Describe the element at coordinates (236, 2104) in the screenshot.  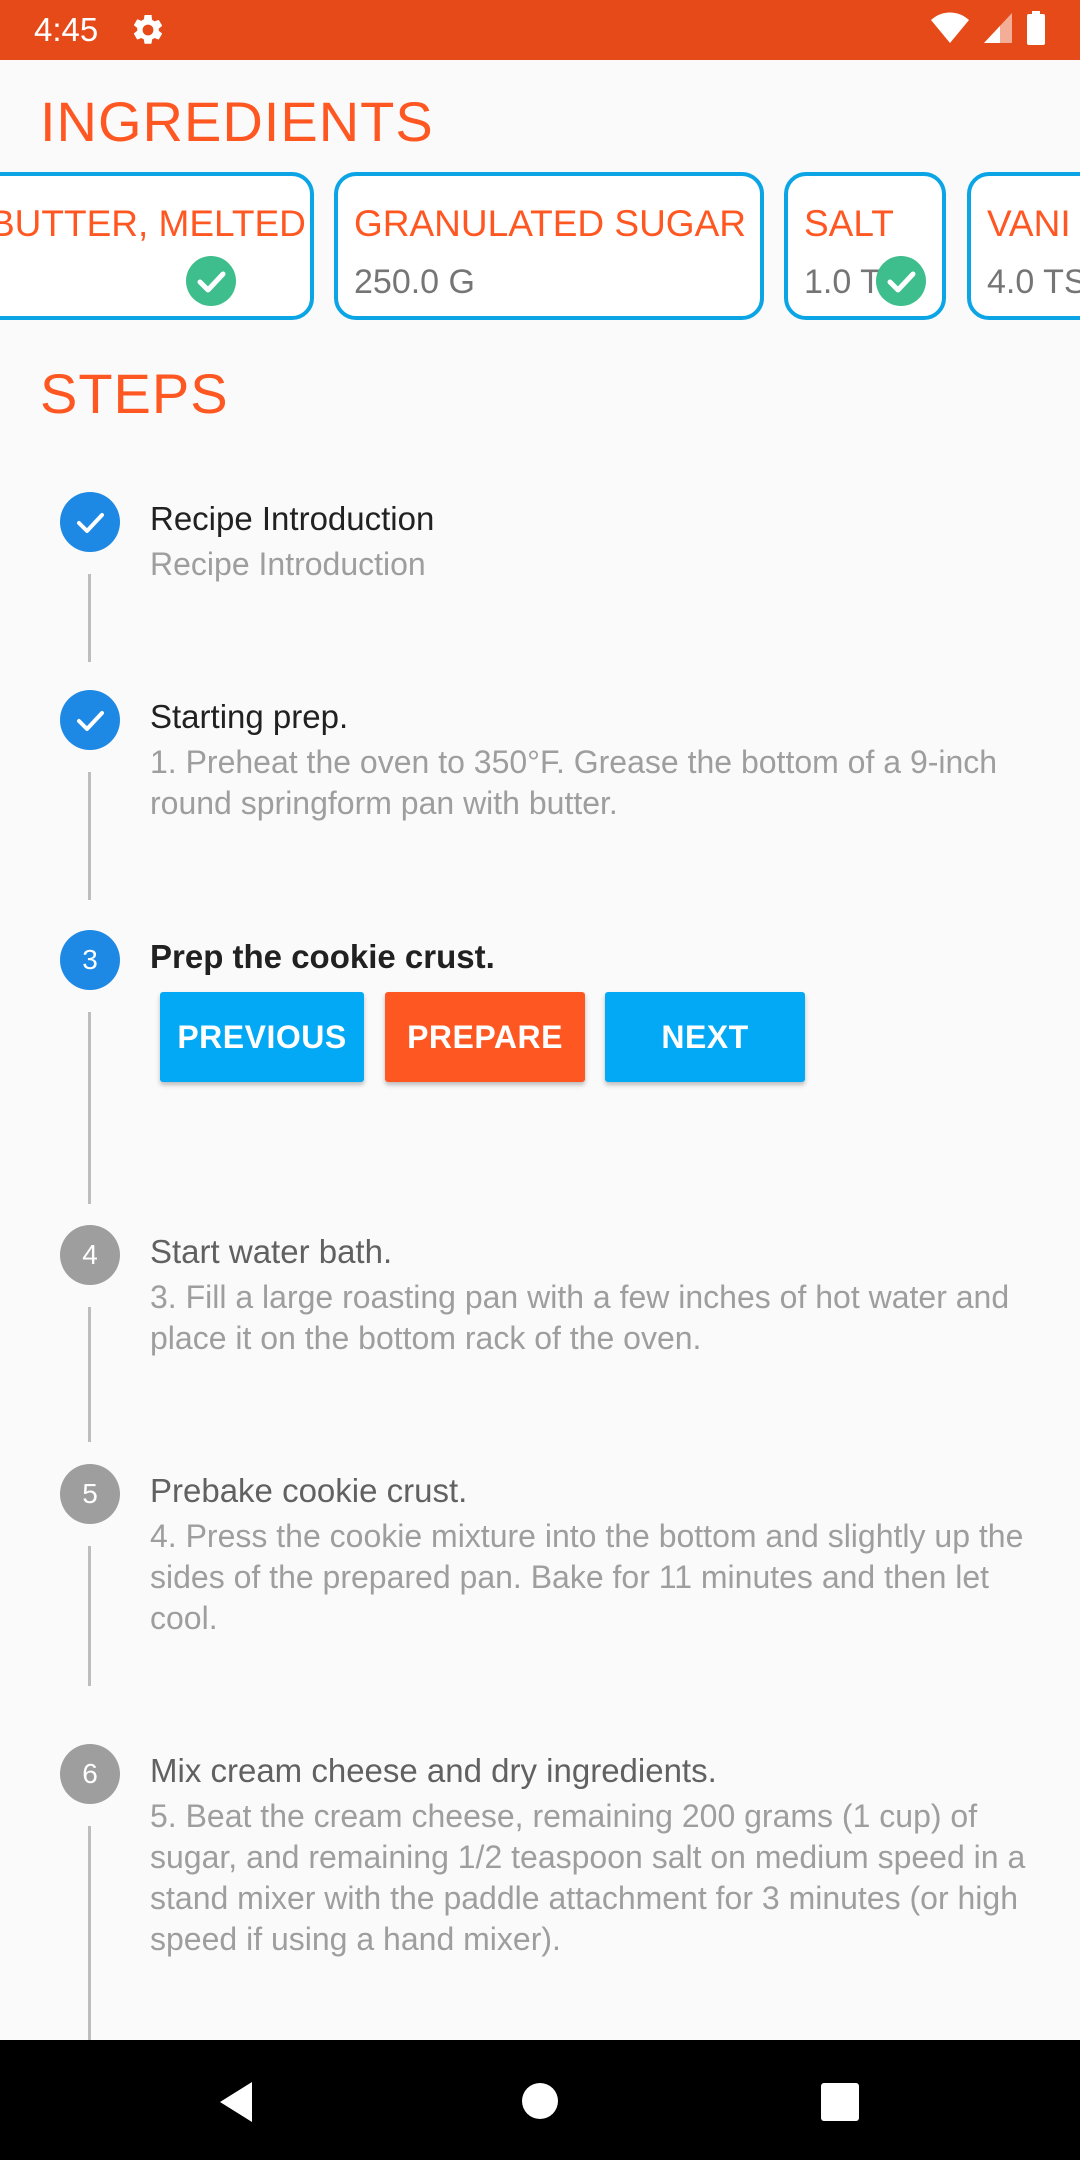
I see `back-icon` at that location.